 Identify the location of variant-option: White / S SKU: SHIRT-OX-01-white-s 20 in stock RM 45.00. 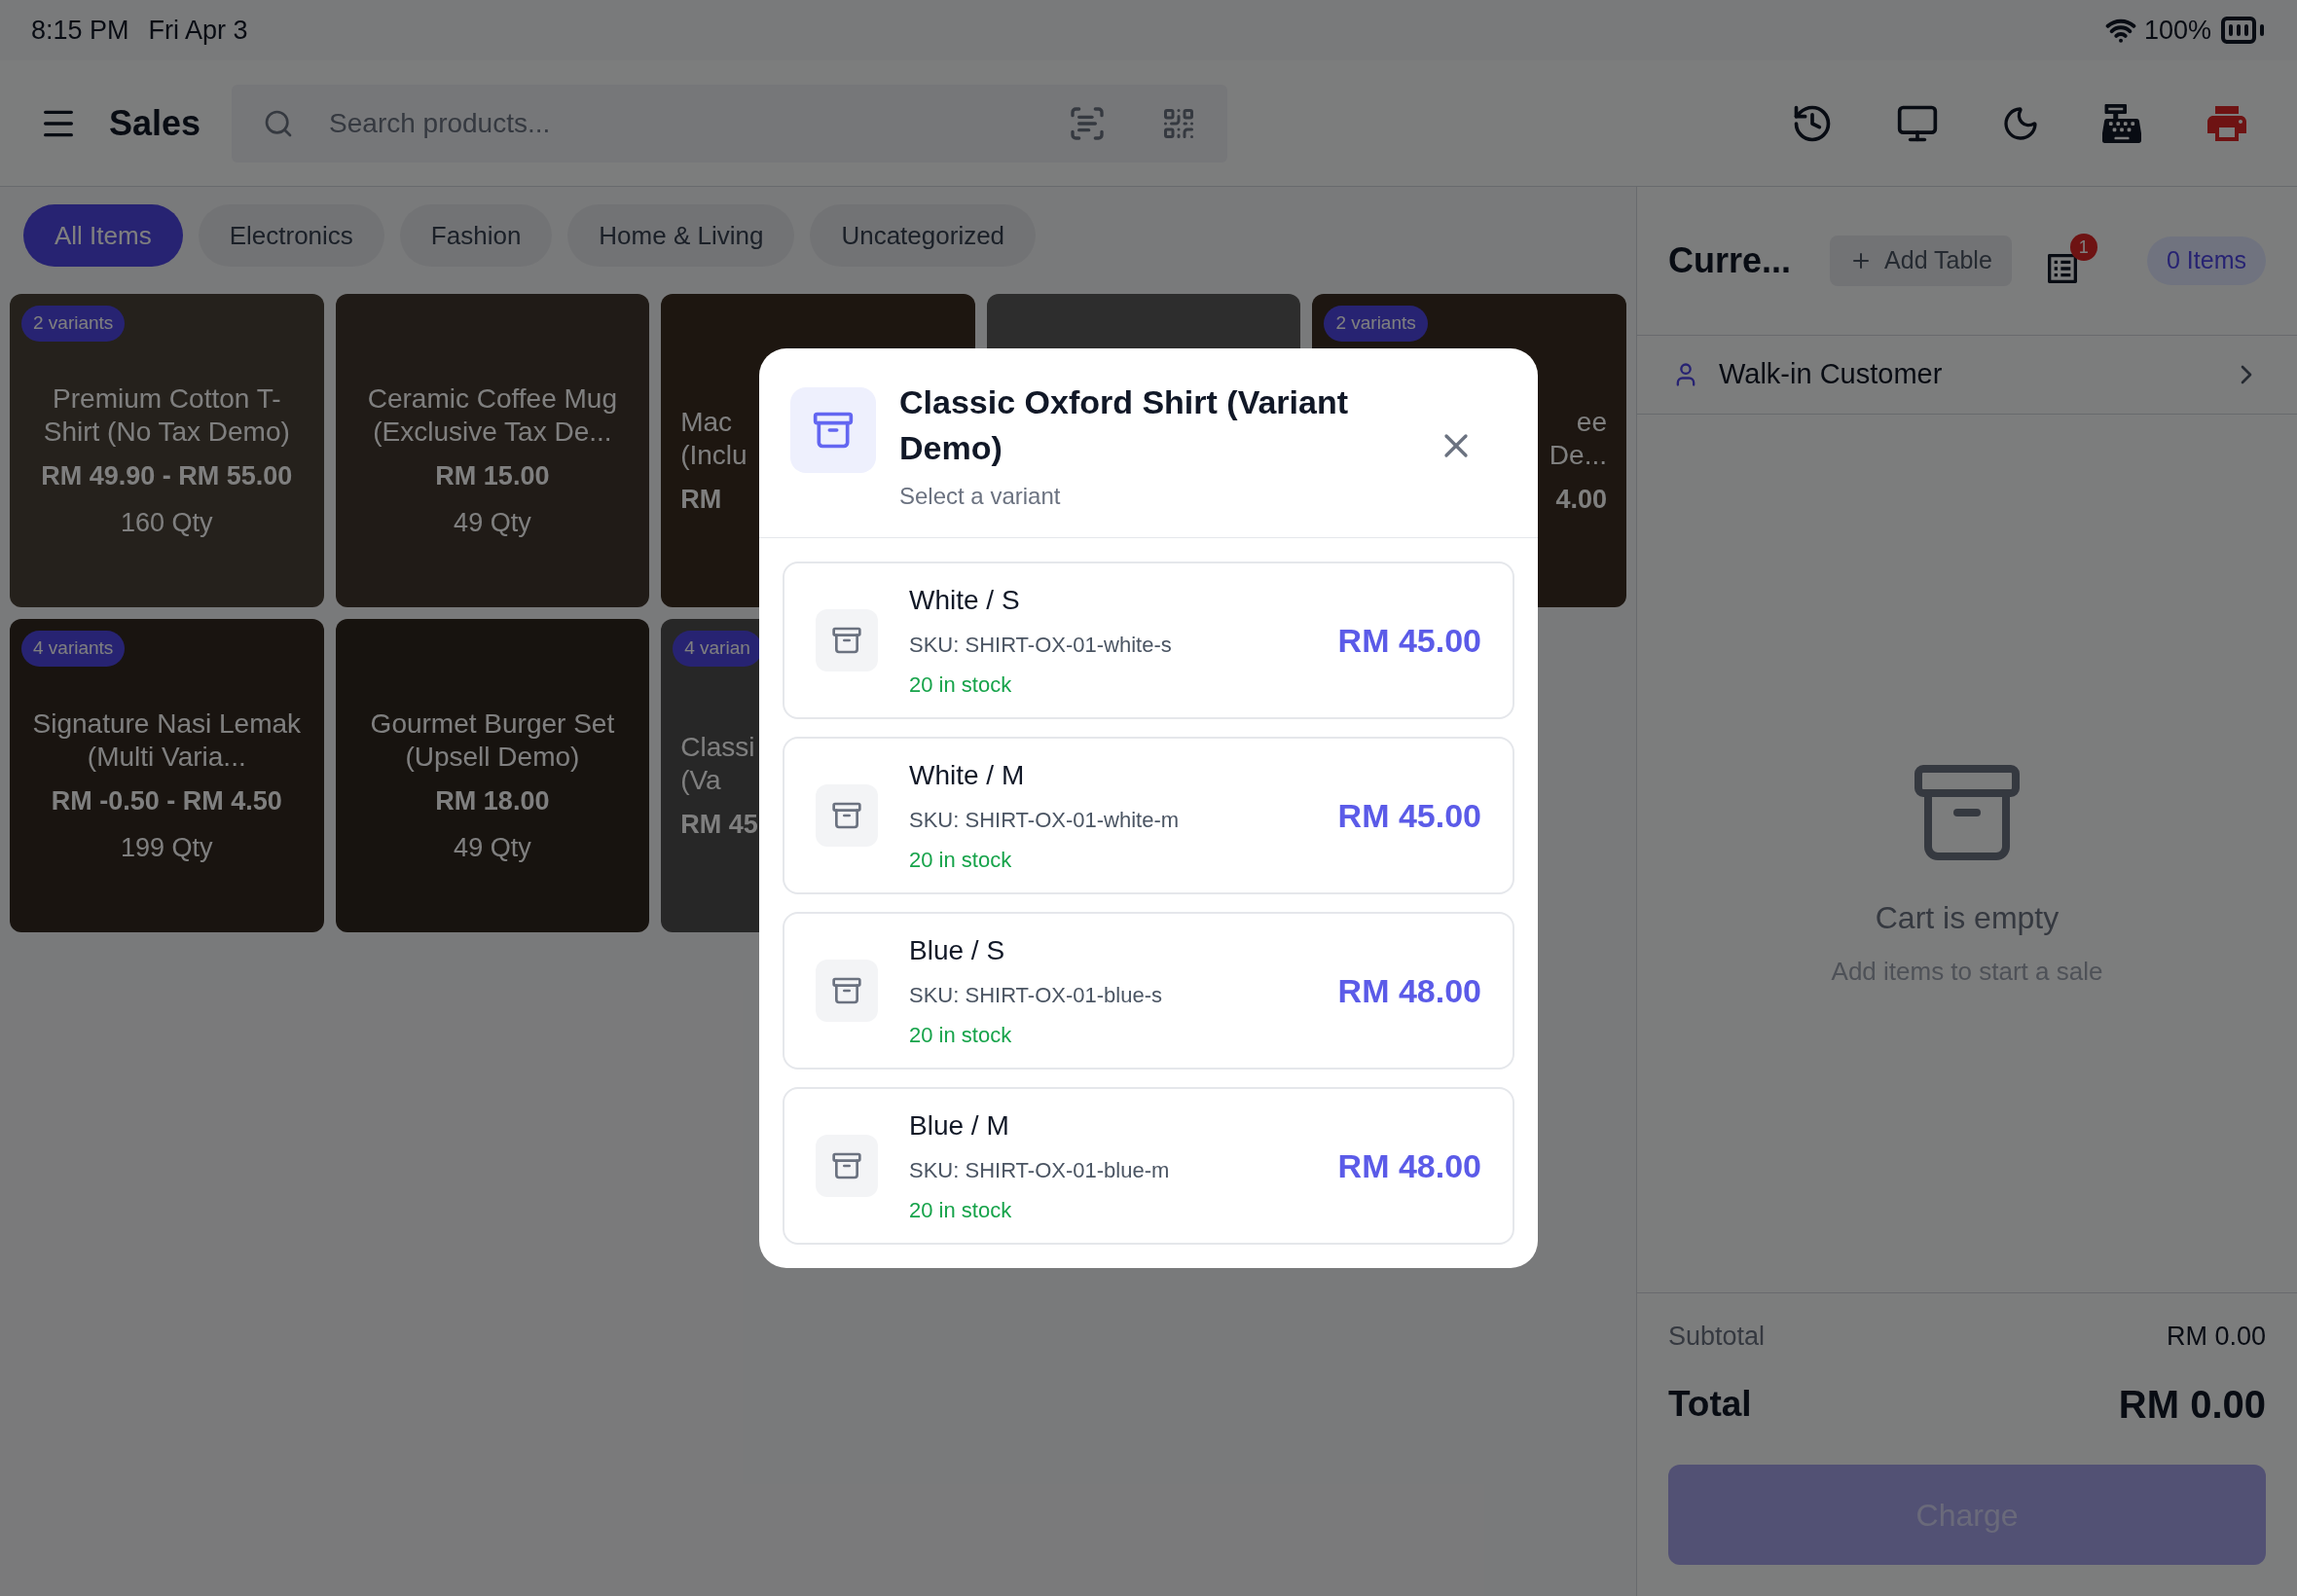
(1148, 641).